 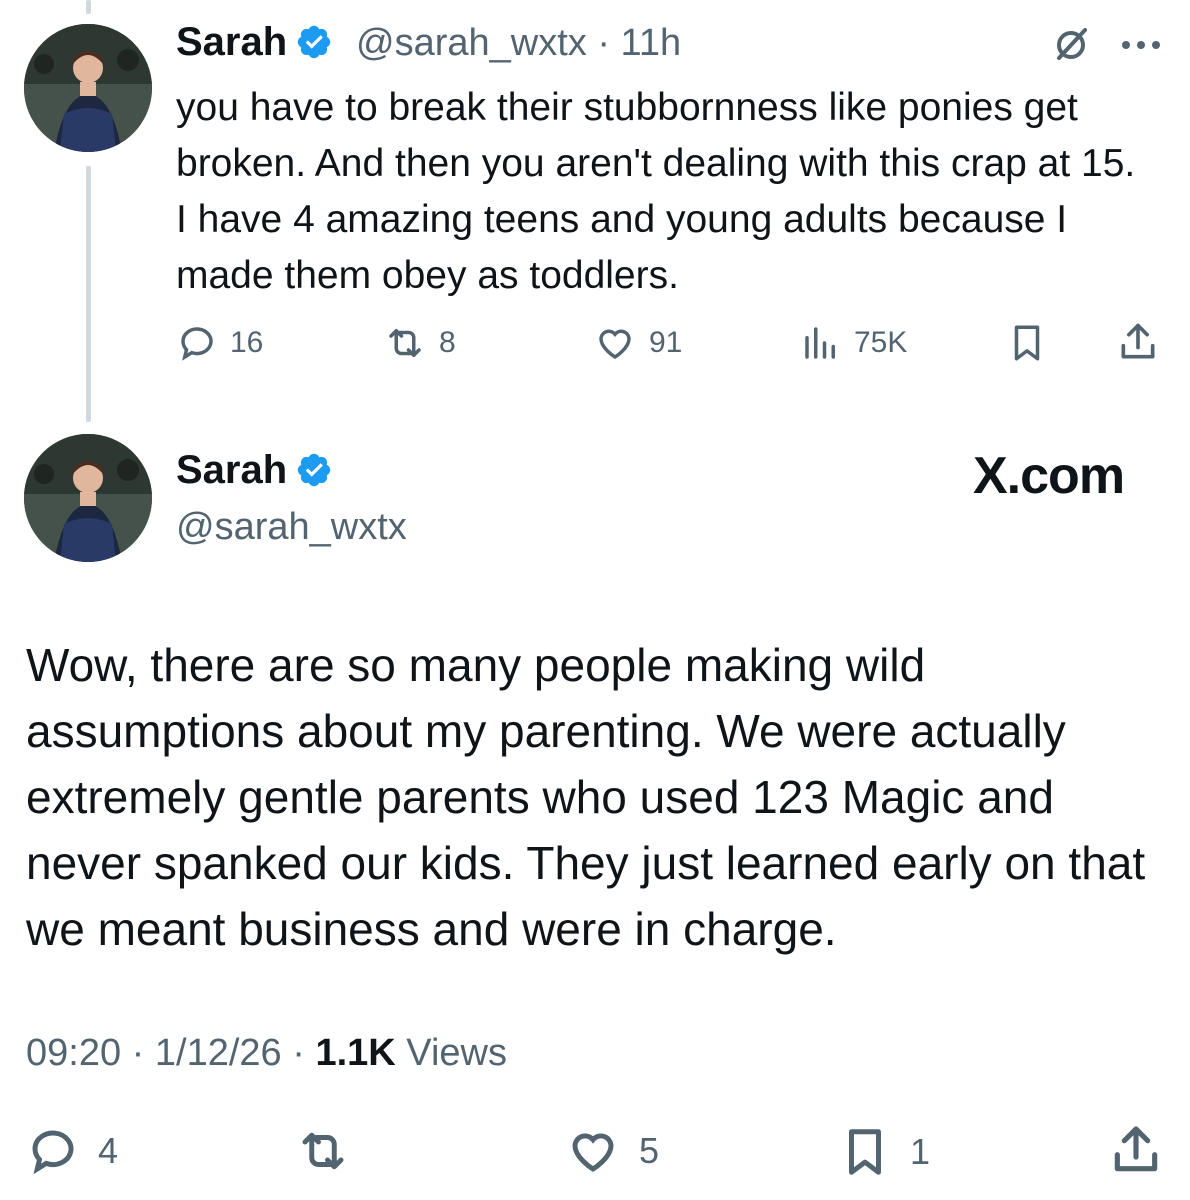 I want to click on tweet-date: 1/12/26, so click(x=218, y=1053).